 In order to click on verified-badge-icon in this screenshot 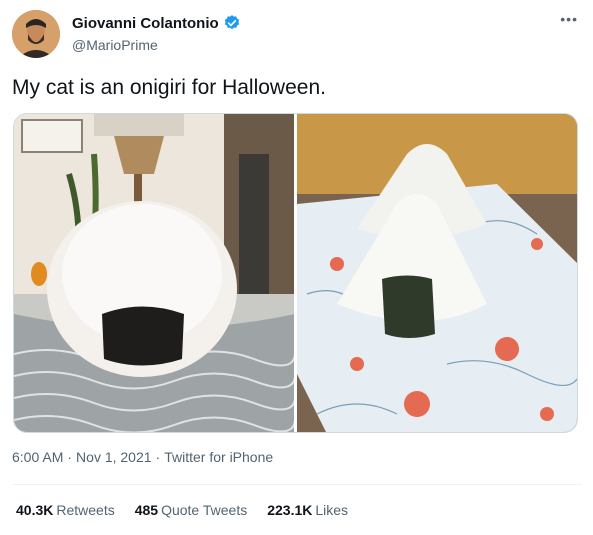, I will do `click(232, 23)`.